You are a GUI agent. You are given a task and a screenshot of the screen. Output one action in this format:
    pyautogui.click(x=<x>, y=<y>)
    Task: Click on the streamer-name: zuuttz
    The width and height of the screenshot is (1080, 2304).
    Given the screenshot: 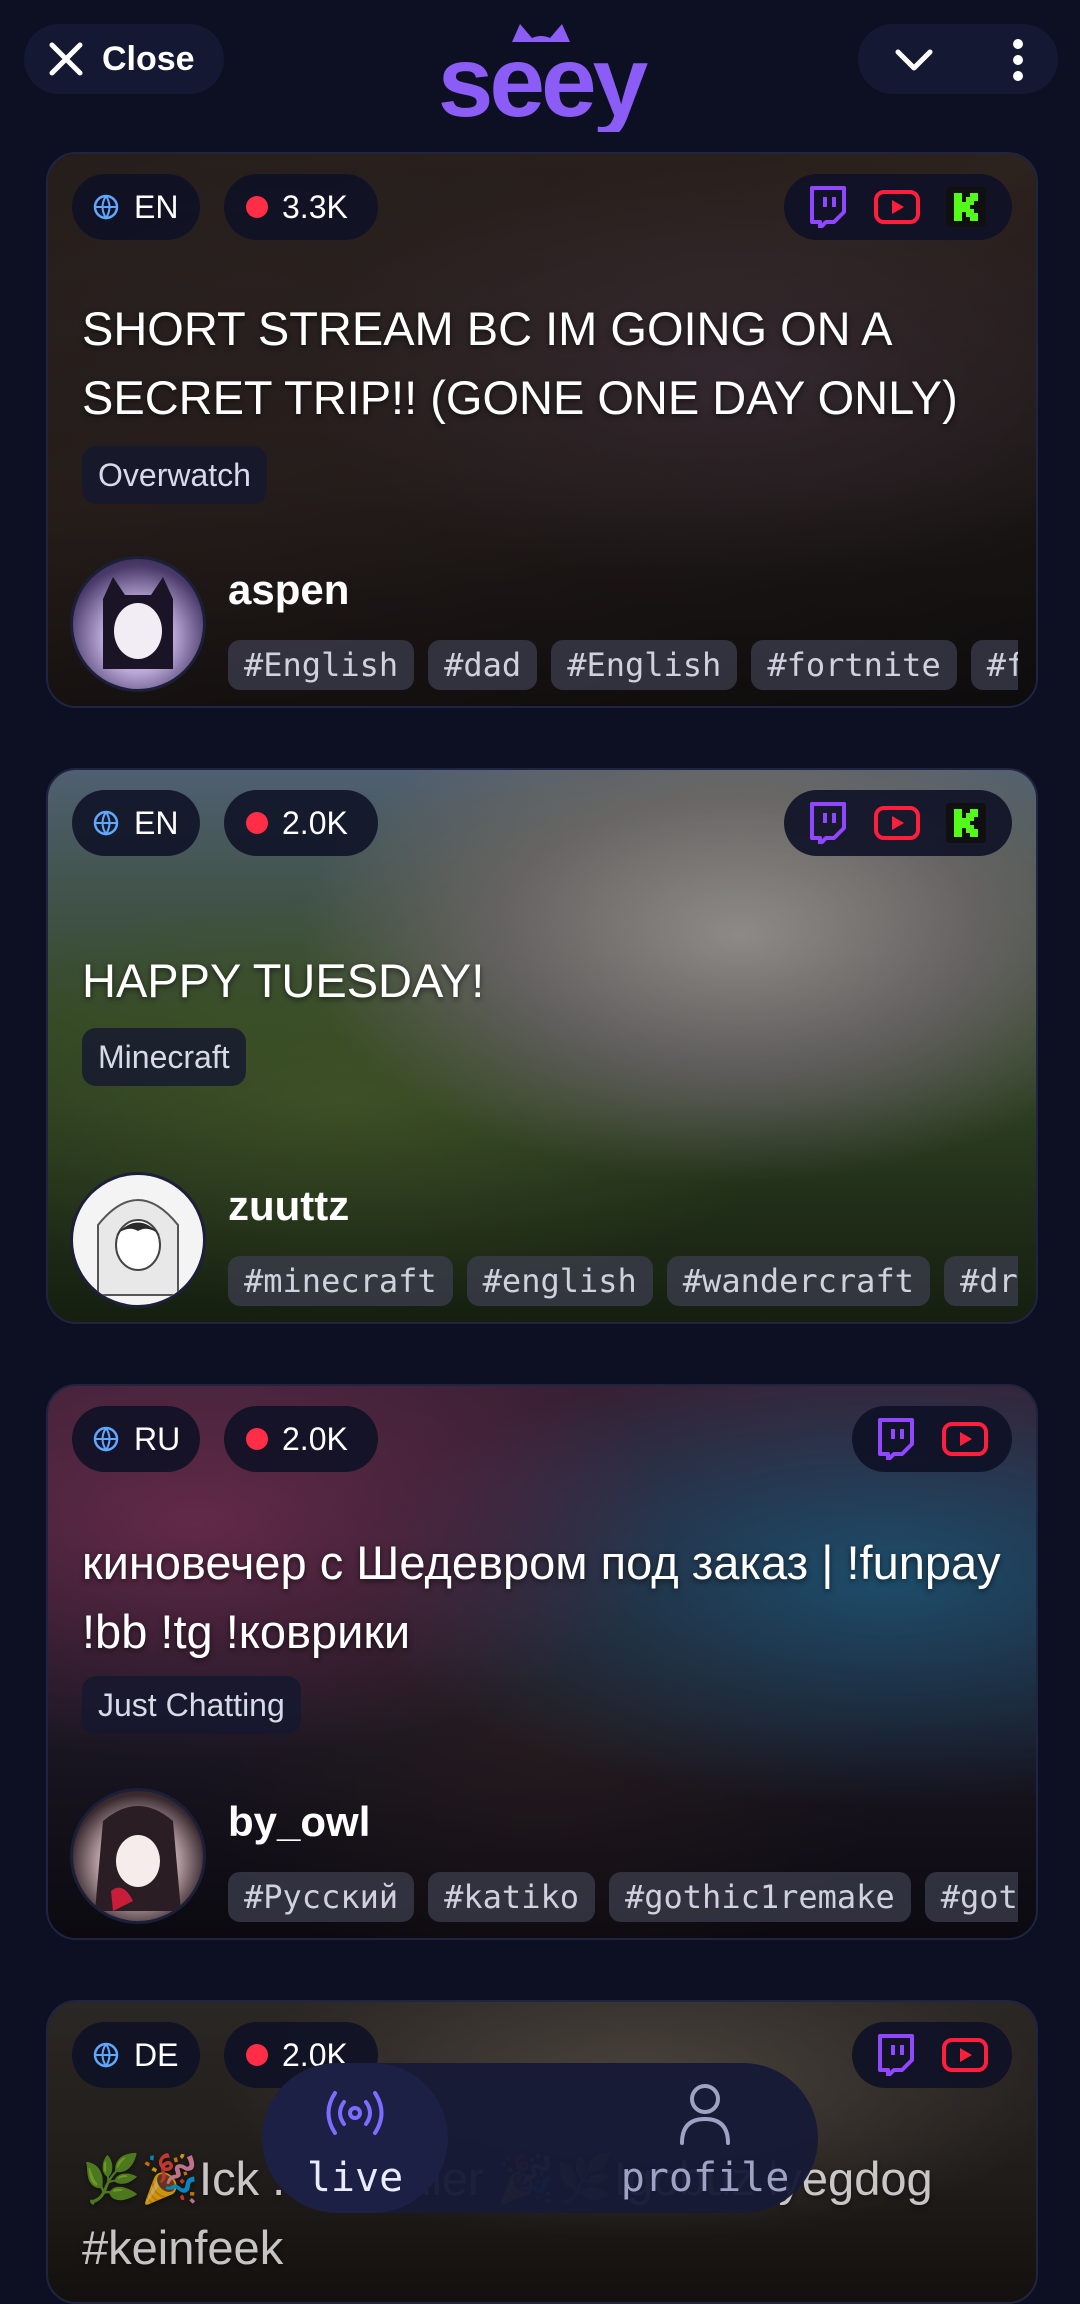 What is the action you would take?
    pyautogui.click(x=288, y=1206)
    